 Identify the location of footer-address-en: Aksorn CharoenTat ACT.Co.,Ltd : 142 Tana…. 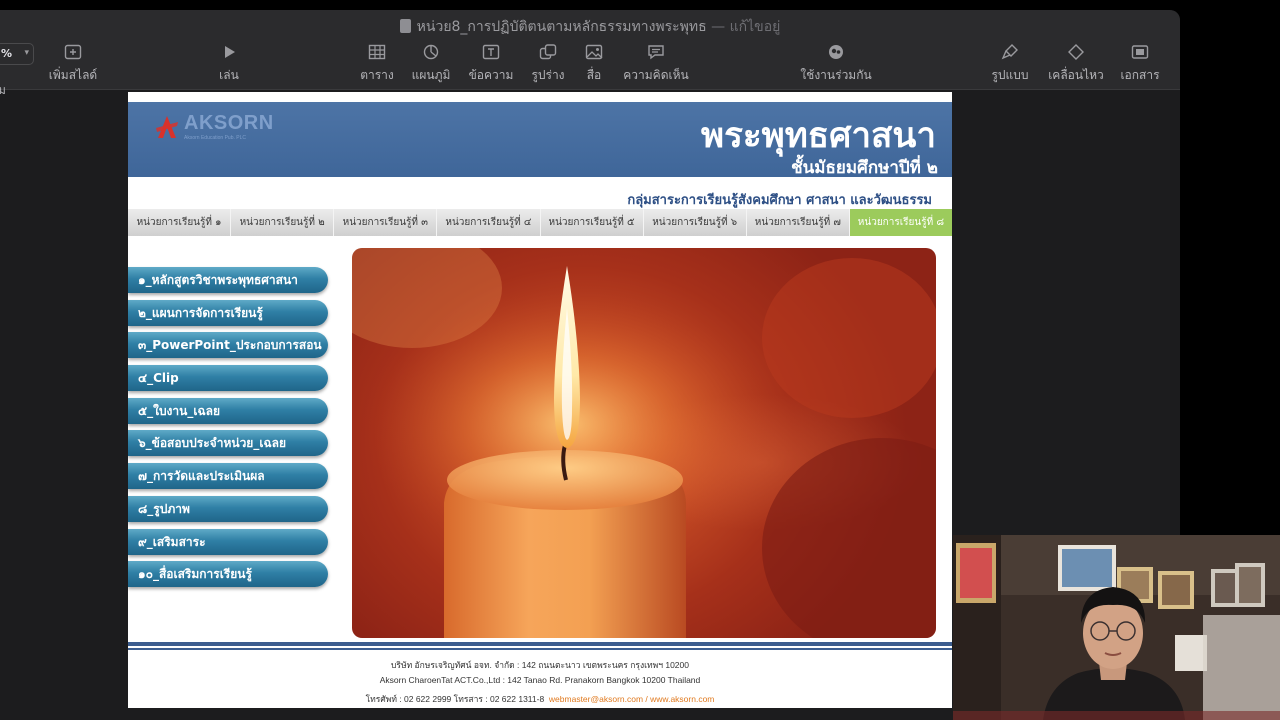
(540, 680).